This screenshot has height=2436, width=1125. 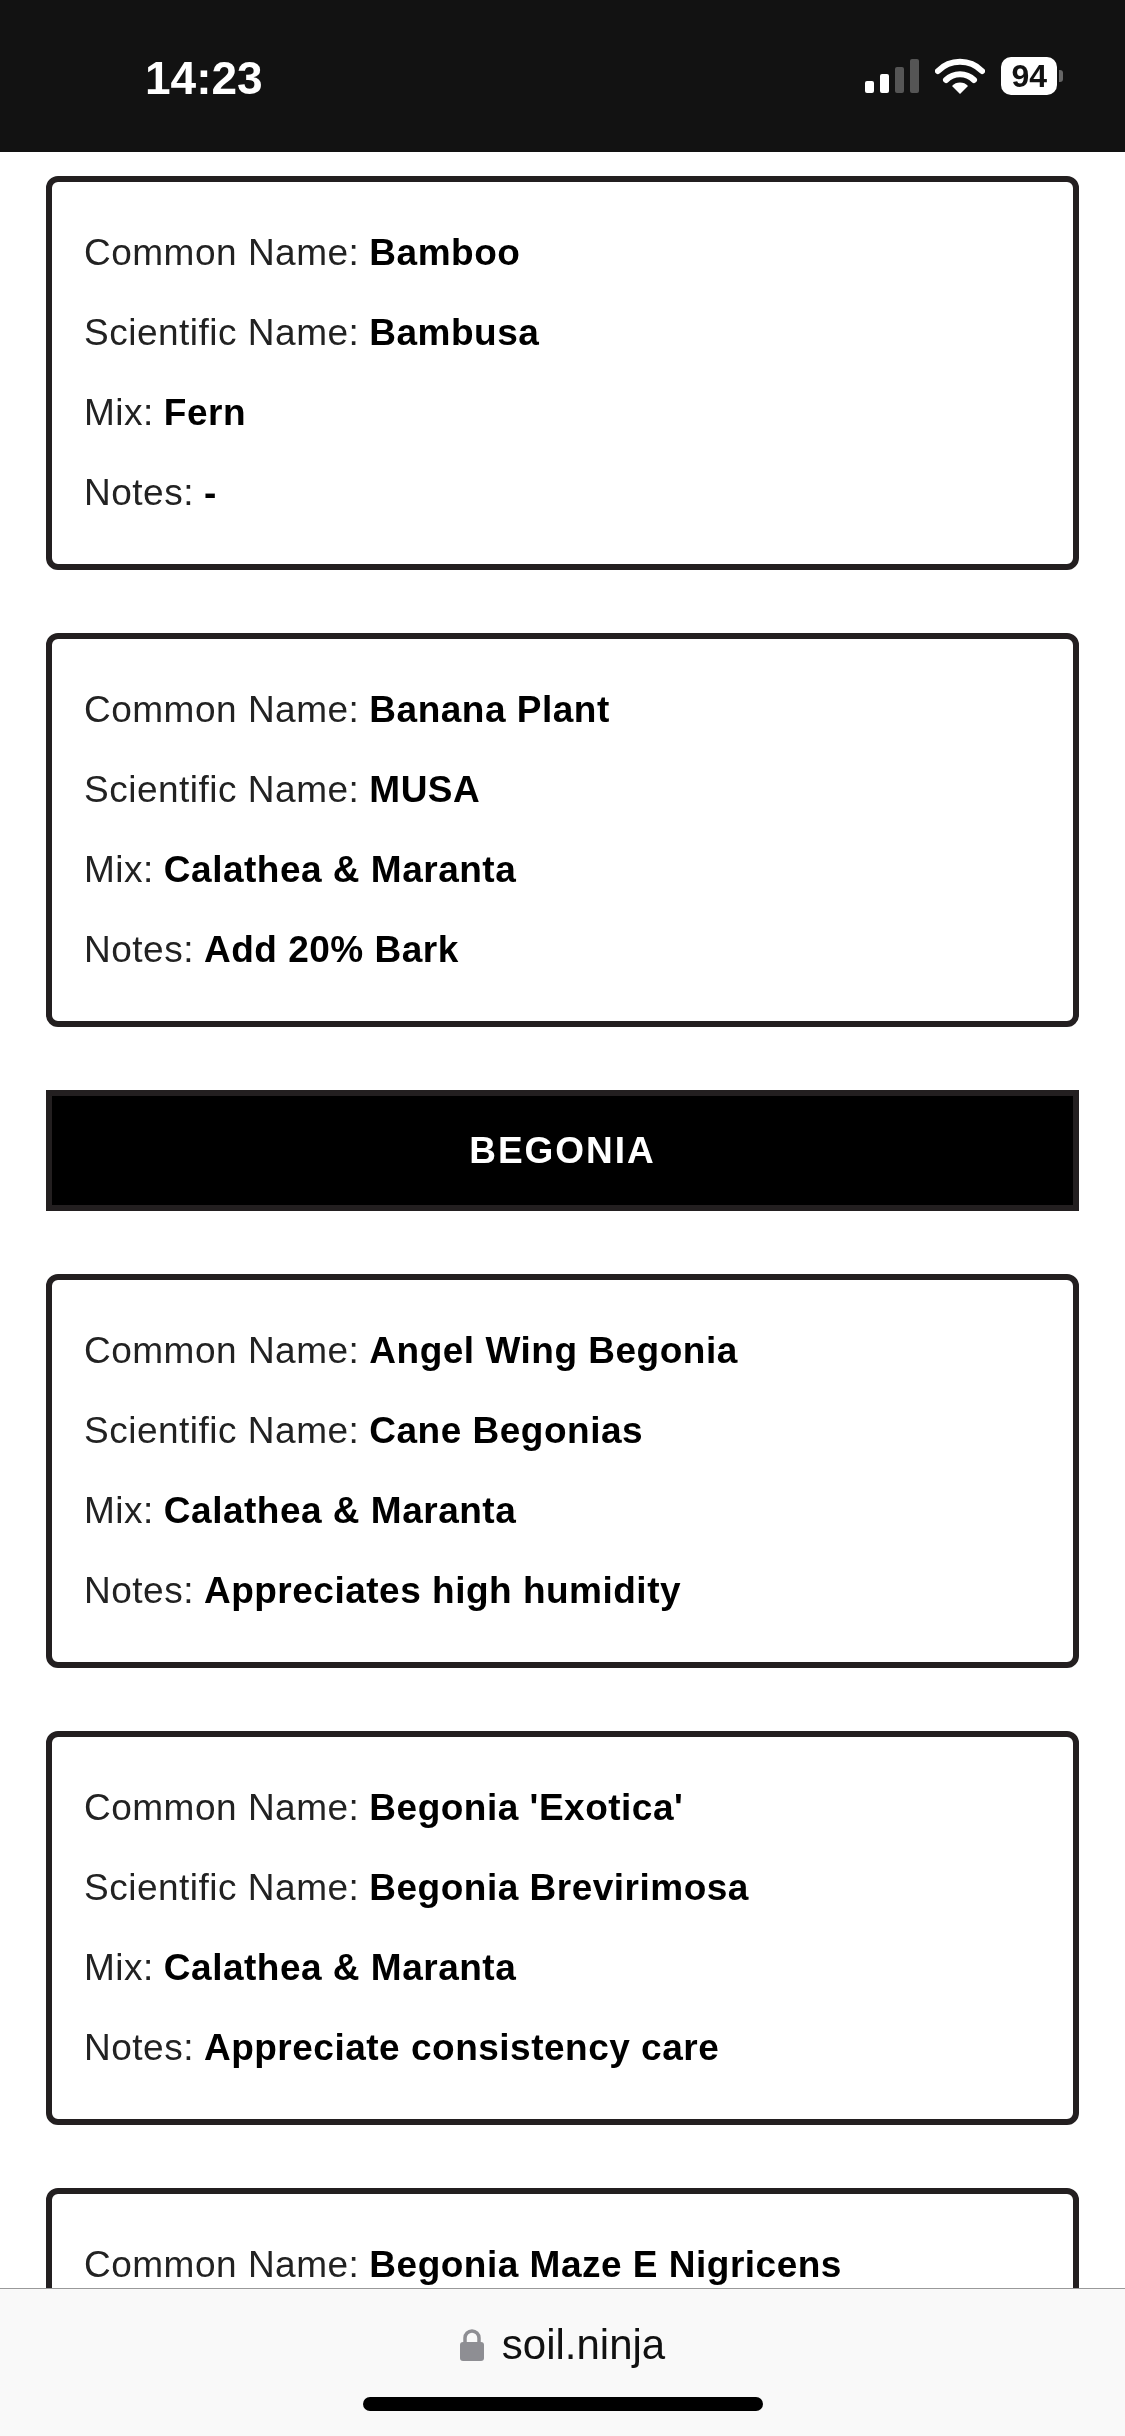 I want to click on field-value: Angel Wing Begonia, so click(x=553, y=1350).